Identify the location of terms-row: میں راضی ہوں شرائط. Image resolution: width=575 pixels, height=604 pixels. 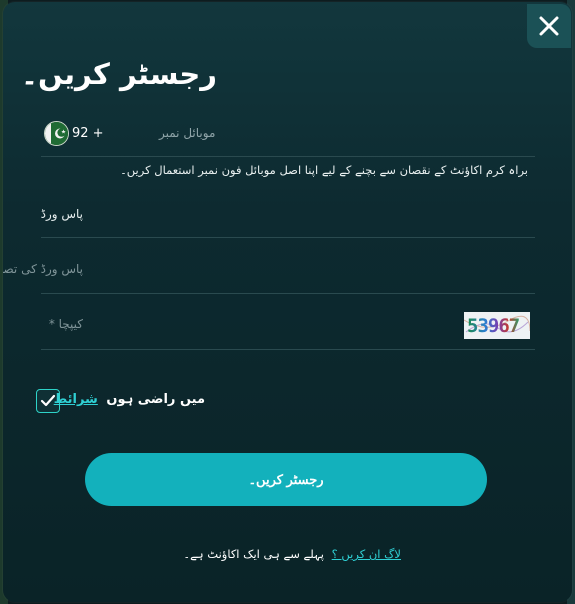
(129, 399).